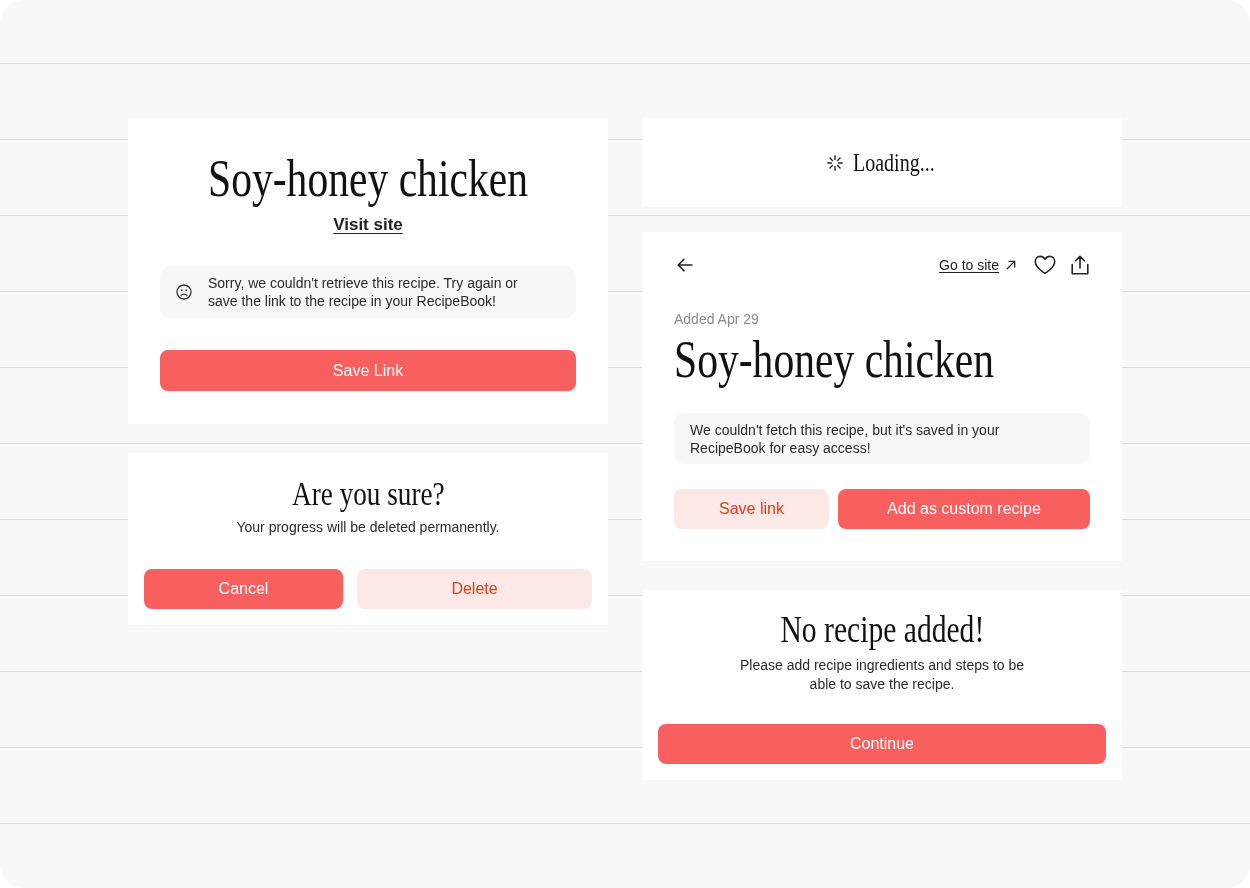 This screenshot has height=888, width=1250. I want to click on share-icon, so click(1080, 265).